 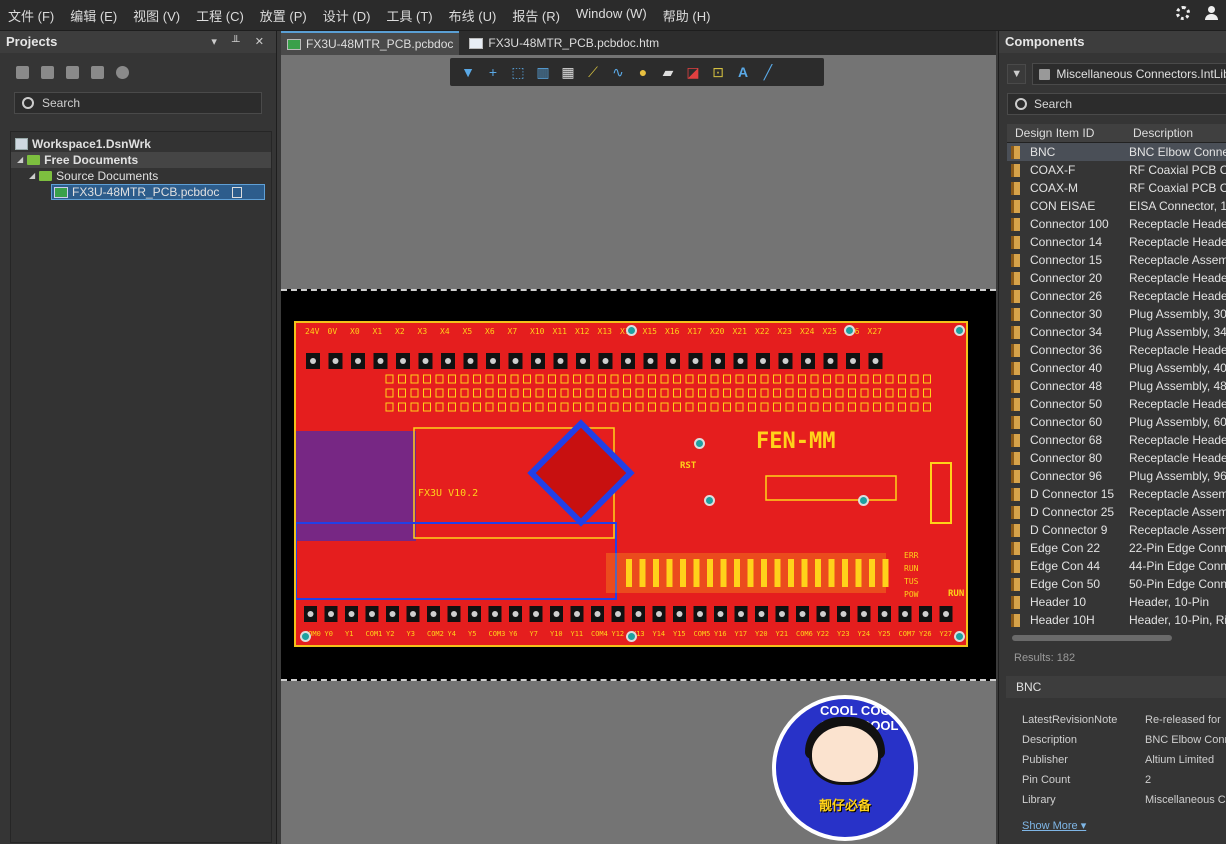 I want to click on menu-item: 视图 (V), so click(x=156, y=15).